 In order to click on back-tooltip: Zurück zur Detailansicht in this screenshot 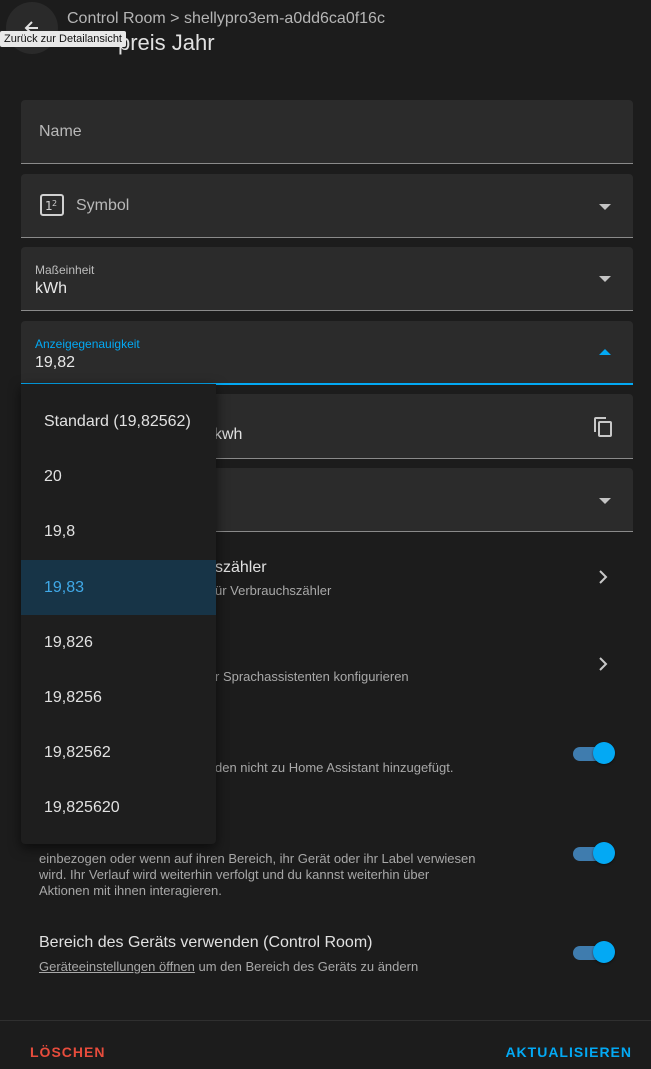, I will do `click(63, 39)`.